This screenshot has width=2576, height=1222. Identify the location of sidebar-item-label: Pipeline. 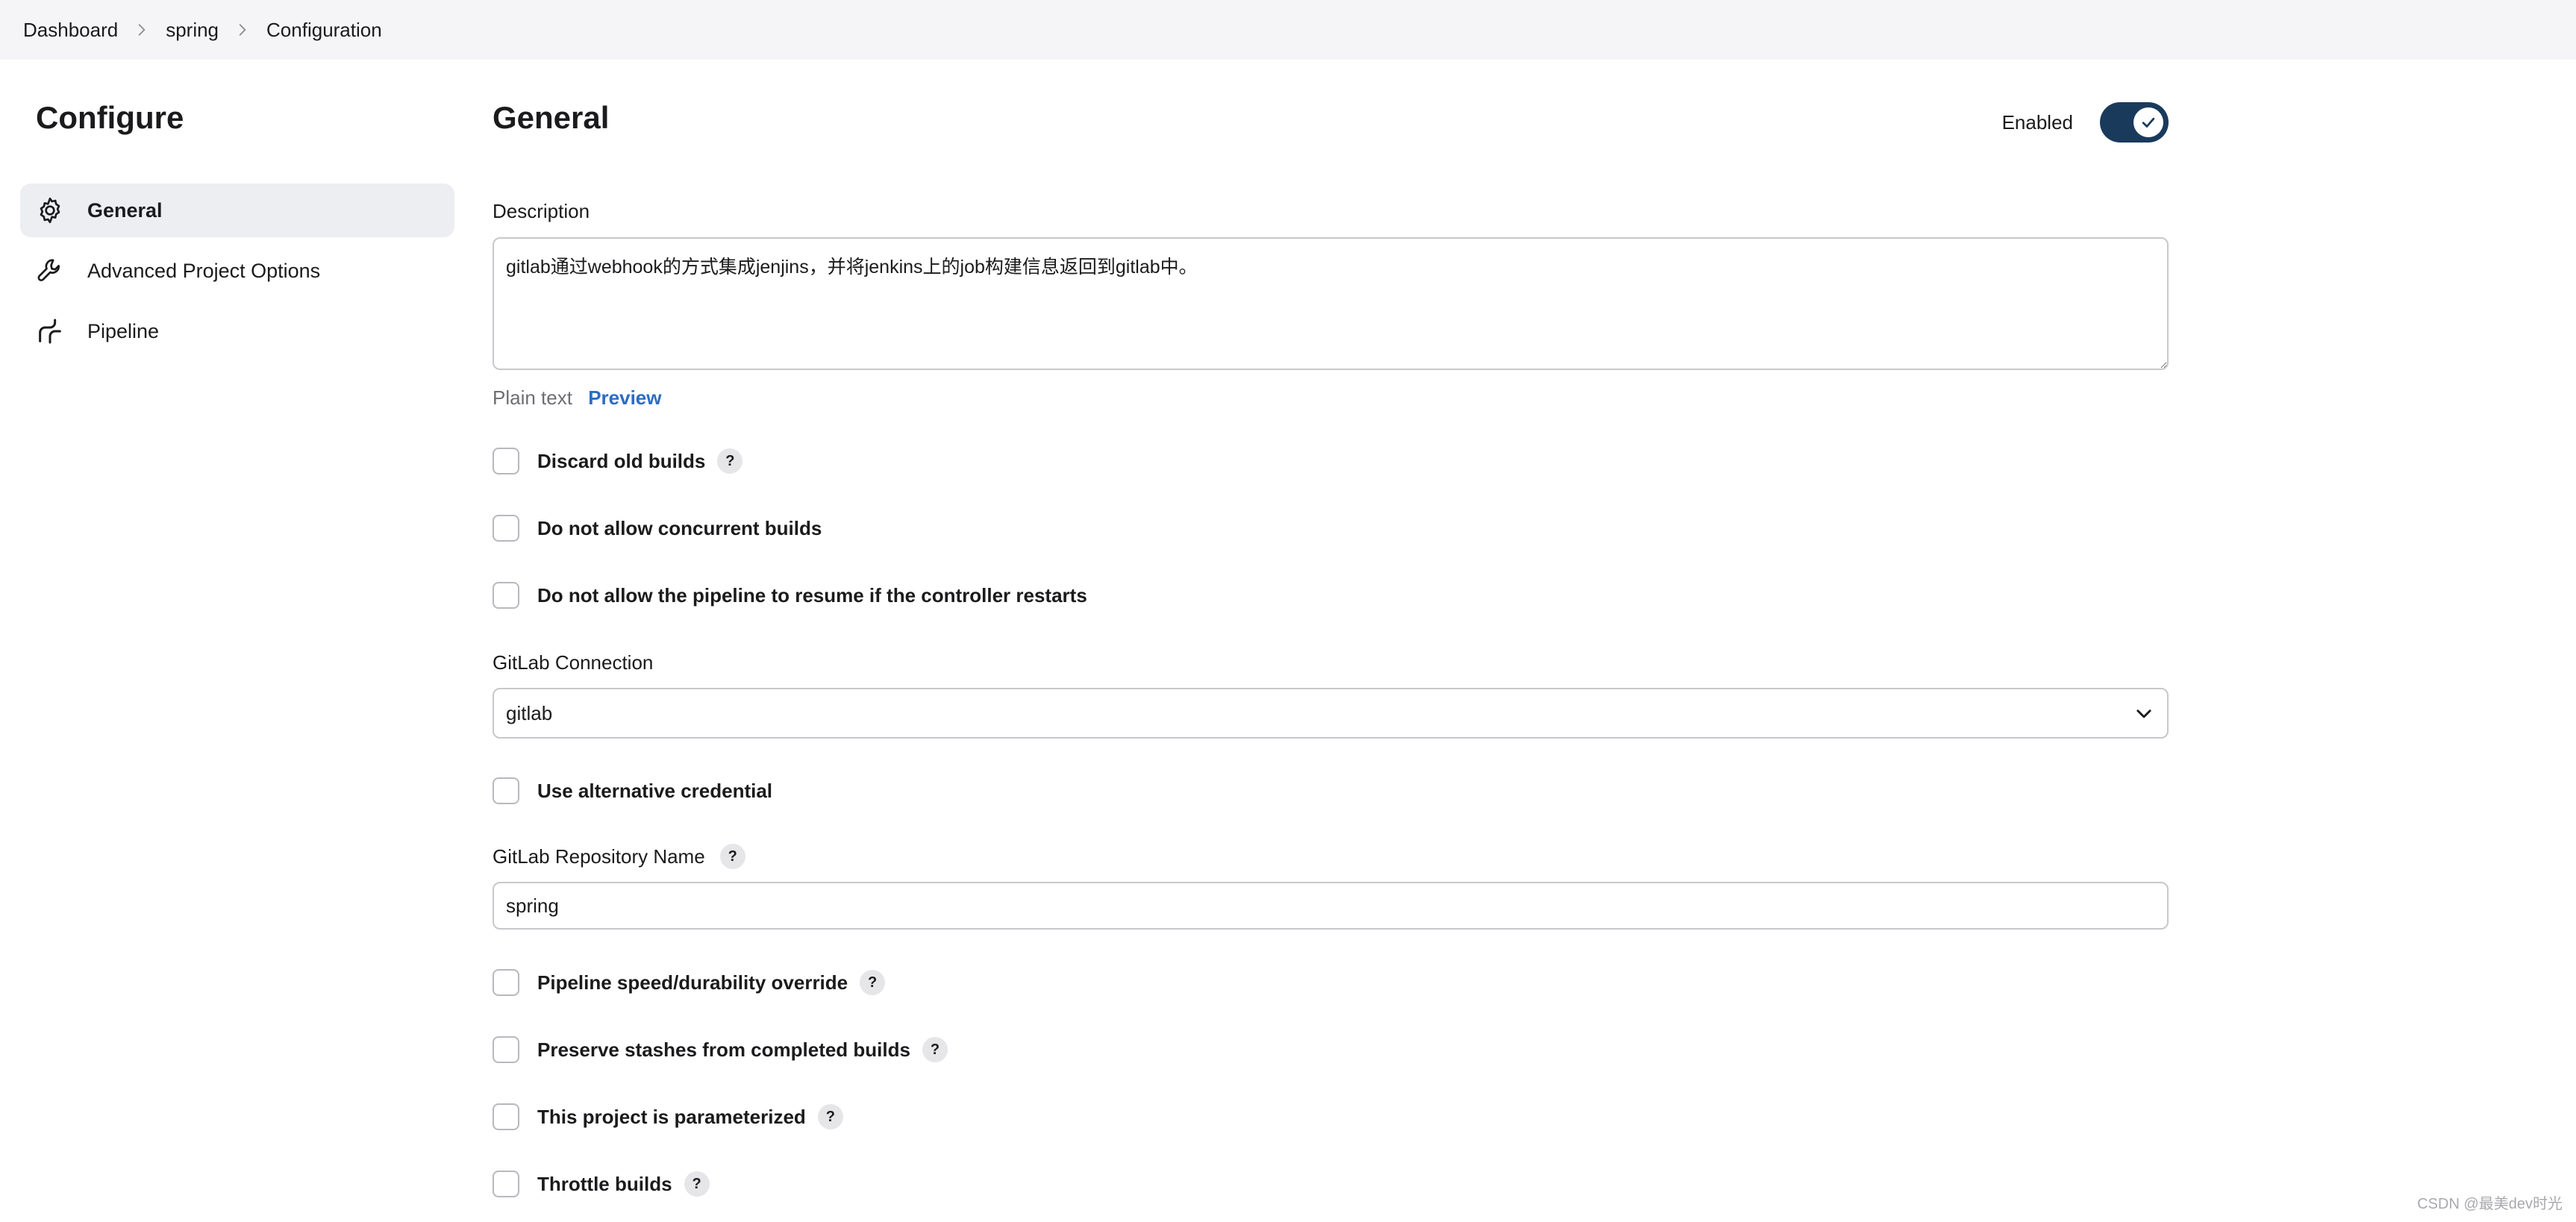
(123, 330).